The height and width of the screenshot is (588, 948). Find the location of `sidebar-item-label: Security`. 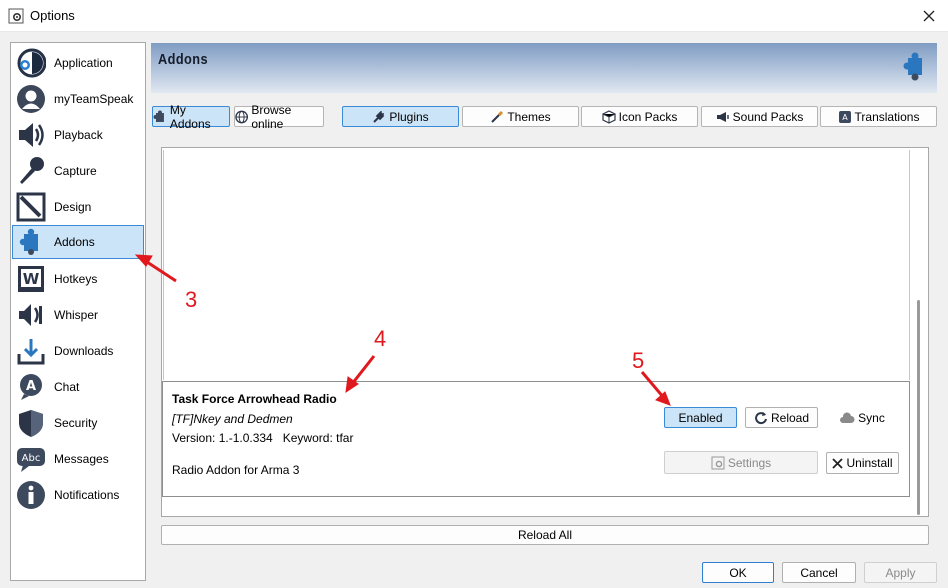

sidebar-item-label: Security is located at coordinates (76, 423).